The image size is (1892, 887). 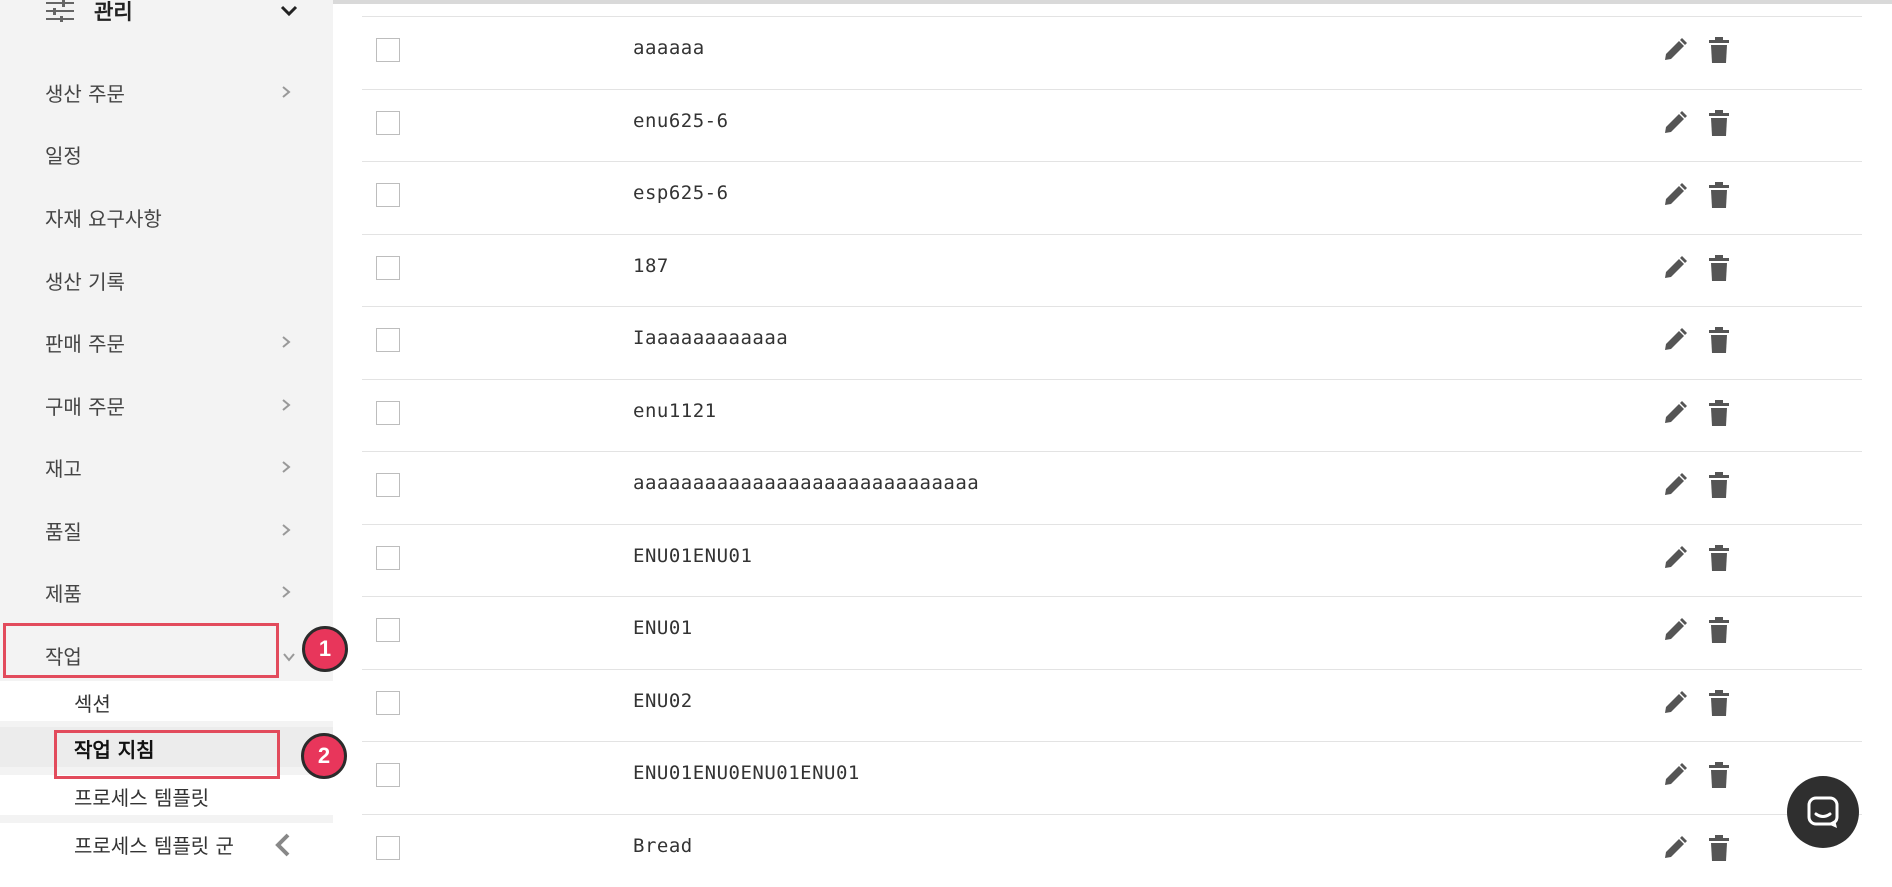 I want to click on sidebar-item-label: 구매 주문, so click(x=85, y=407).